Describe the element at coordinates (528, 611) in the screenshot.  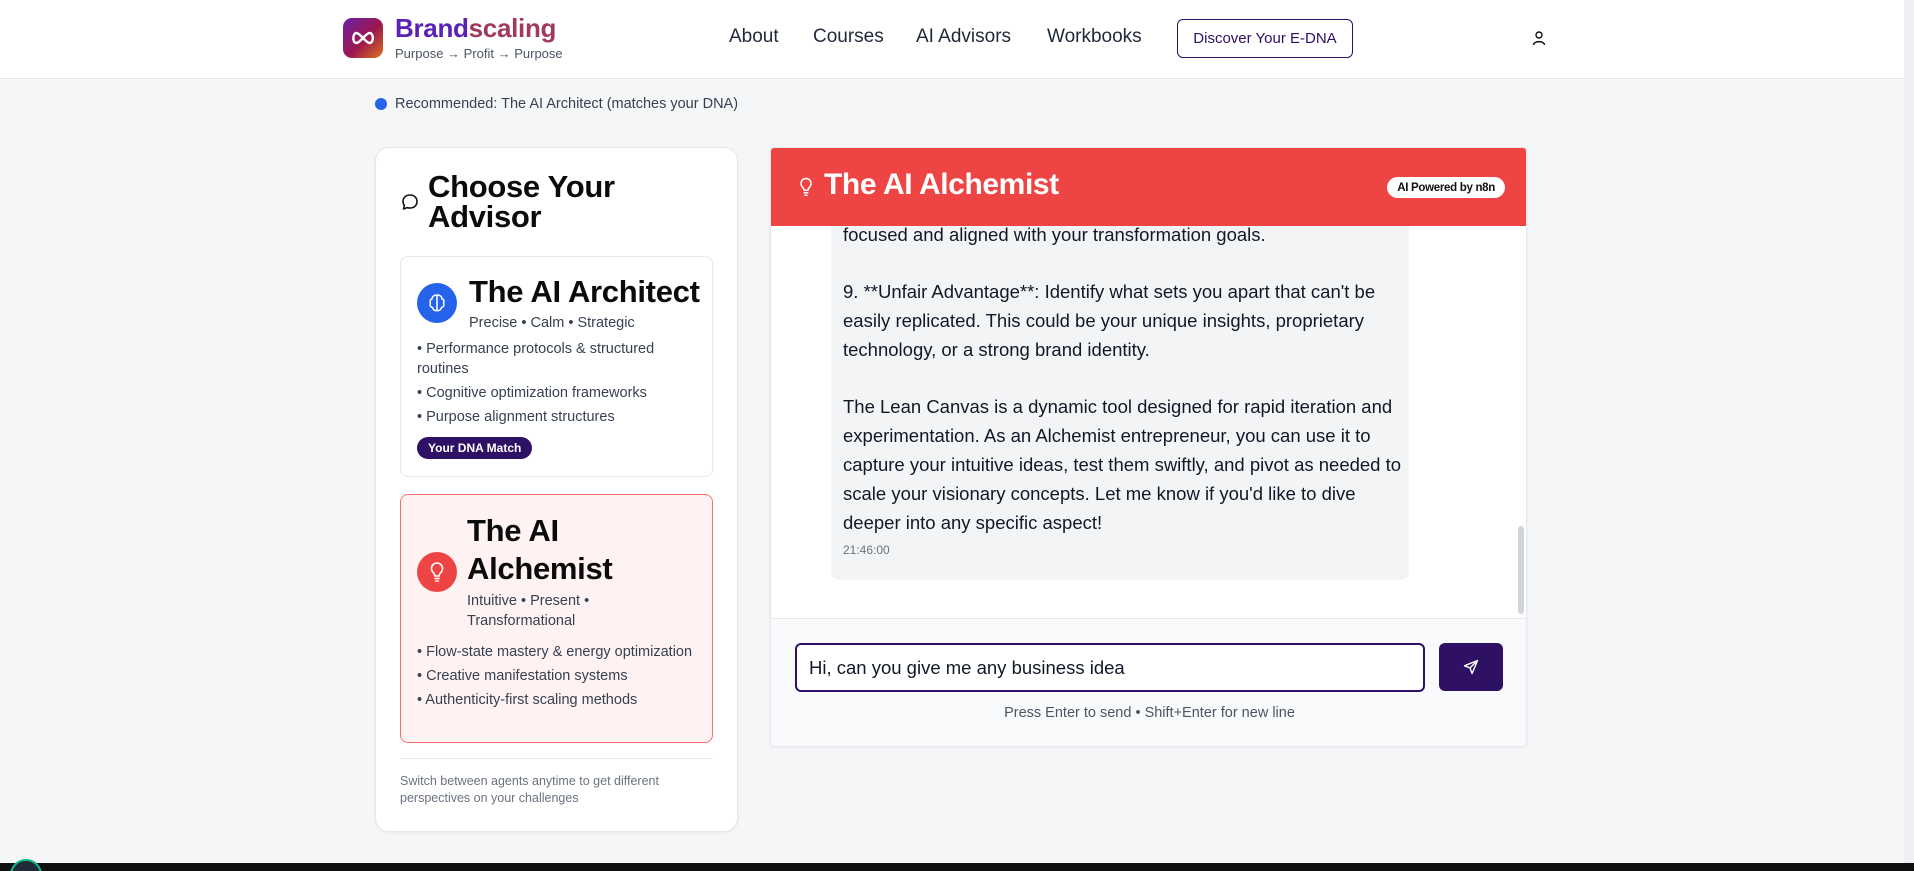
I see `advisor-traits: Intuitive • Present • Transformational` at that location.